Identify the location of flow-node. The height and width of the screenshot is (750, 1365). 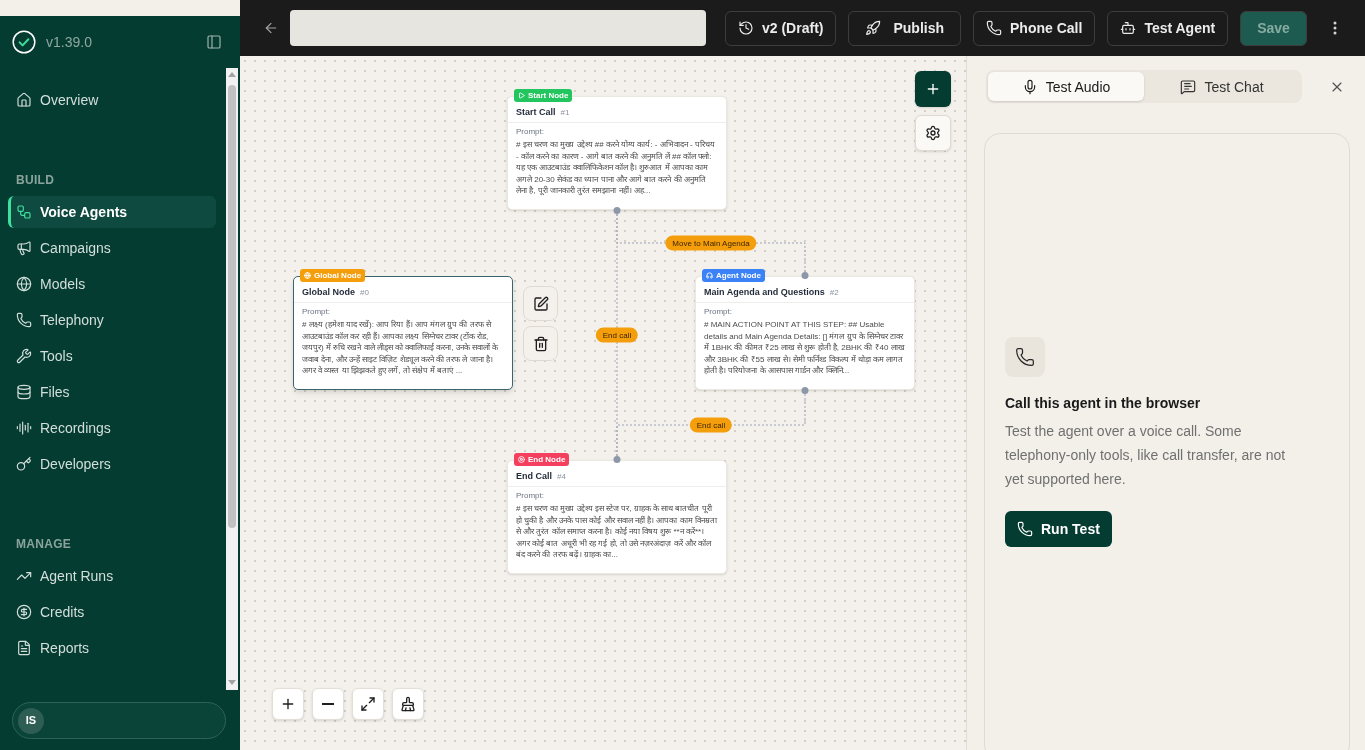
(403, 333).